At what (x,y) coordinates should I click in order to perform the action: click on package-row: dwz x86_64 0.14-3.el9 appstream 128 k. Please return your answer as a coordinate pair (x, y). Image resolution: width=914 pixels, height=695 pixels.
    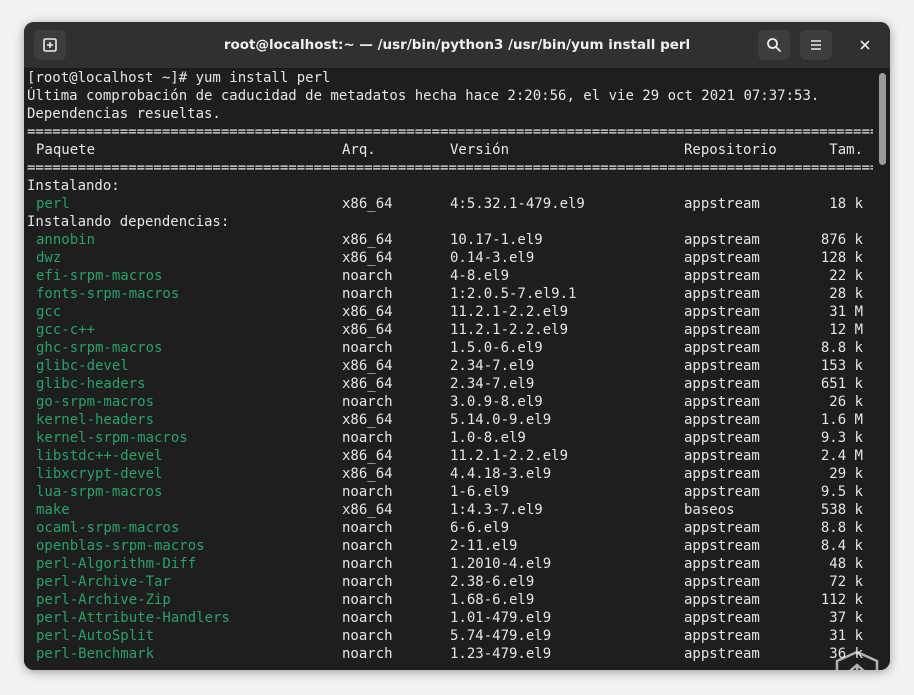
    Looking at the image, I should click on (450, 258).